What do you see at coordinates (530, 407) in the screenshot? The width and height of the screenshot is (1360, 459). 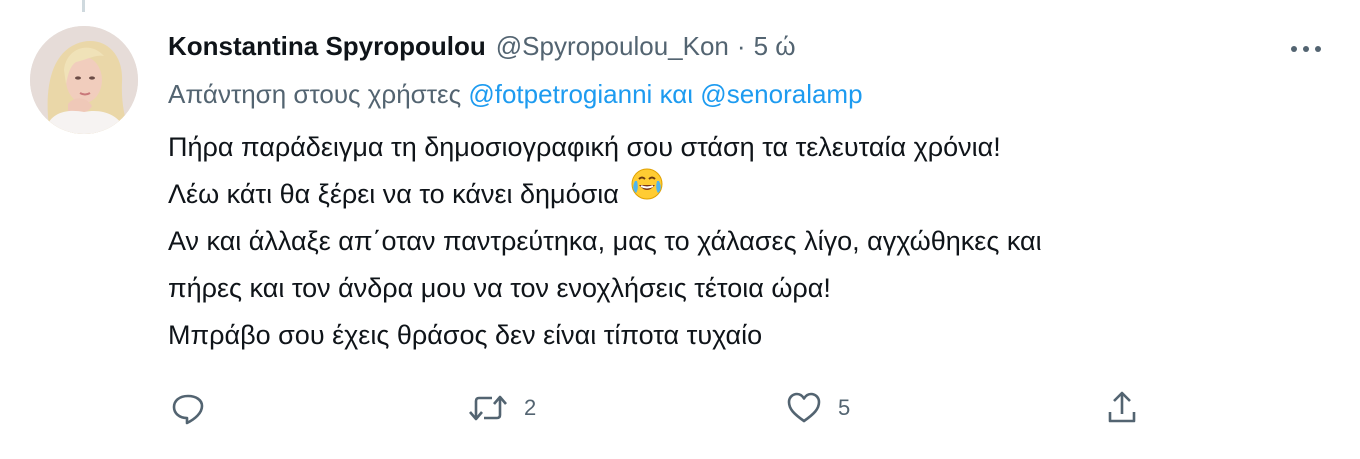 I see `retweet-count: 2` at bounding box center [530, 407].